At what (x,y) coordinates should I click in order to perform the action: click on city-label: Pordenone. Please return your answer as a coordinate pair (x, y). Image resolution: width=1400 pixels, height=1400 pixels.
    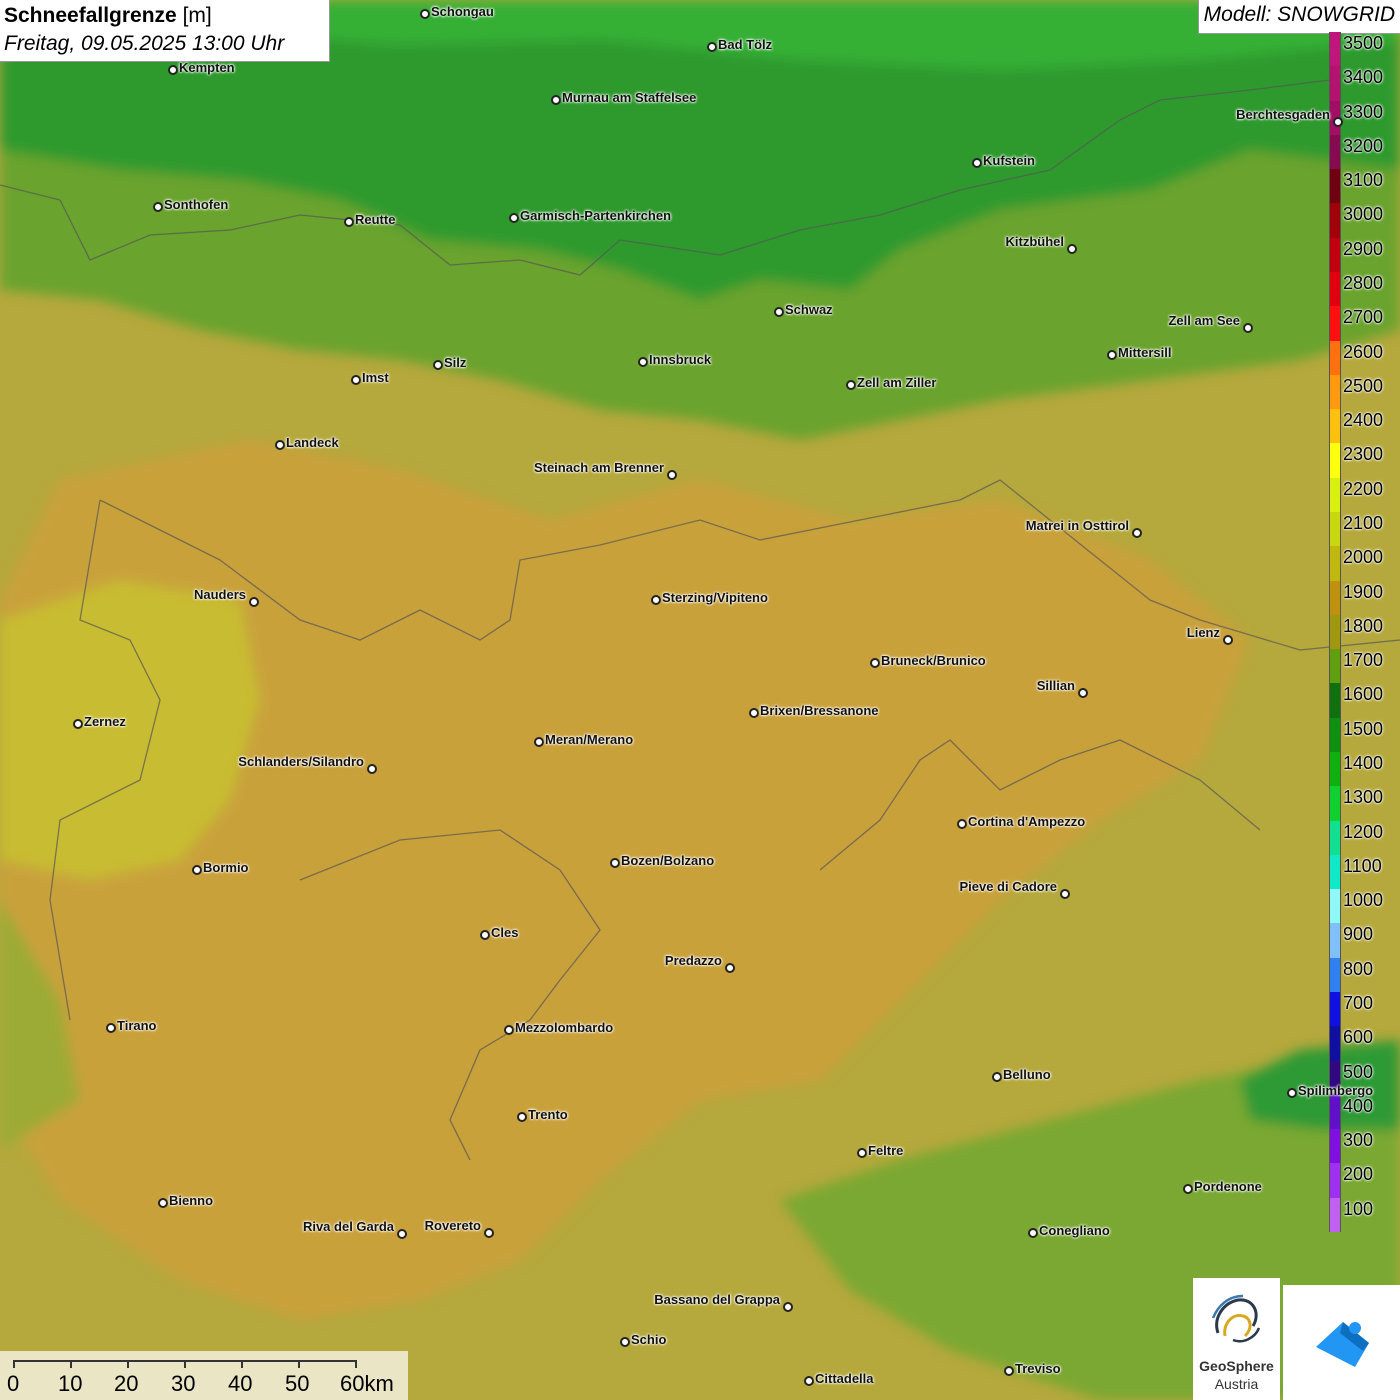
    Looking at the image, I should click on (1228, 1186).